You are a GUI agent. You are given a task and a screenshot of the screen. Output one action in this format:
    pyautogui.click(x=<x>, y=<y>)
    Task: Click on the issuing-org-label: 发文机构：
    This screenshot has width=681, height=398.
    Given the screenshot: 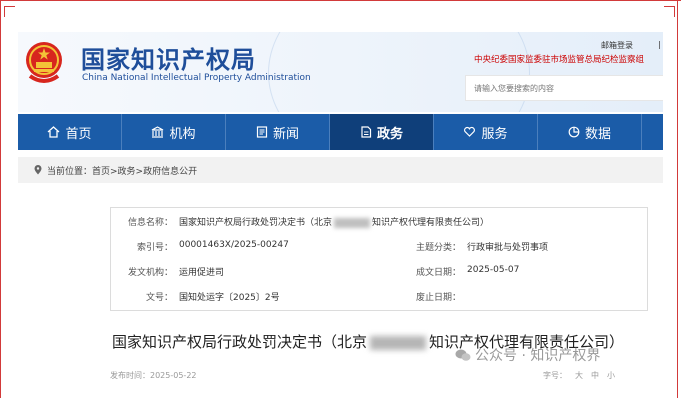 What is the action you would take?
    pyautogui.click(x=150, y=273)
    